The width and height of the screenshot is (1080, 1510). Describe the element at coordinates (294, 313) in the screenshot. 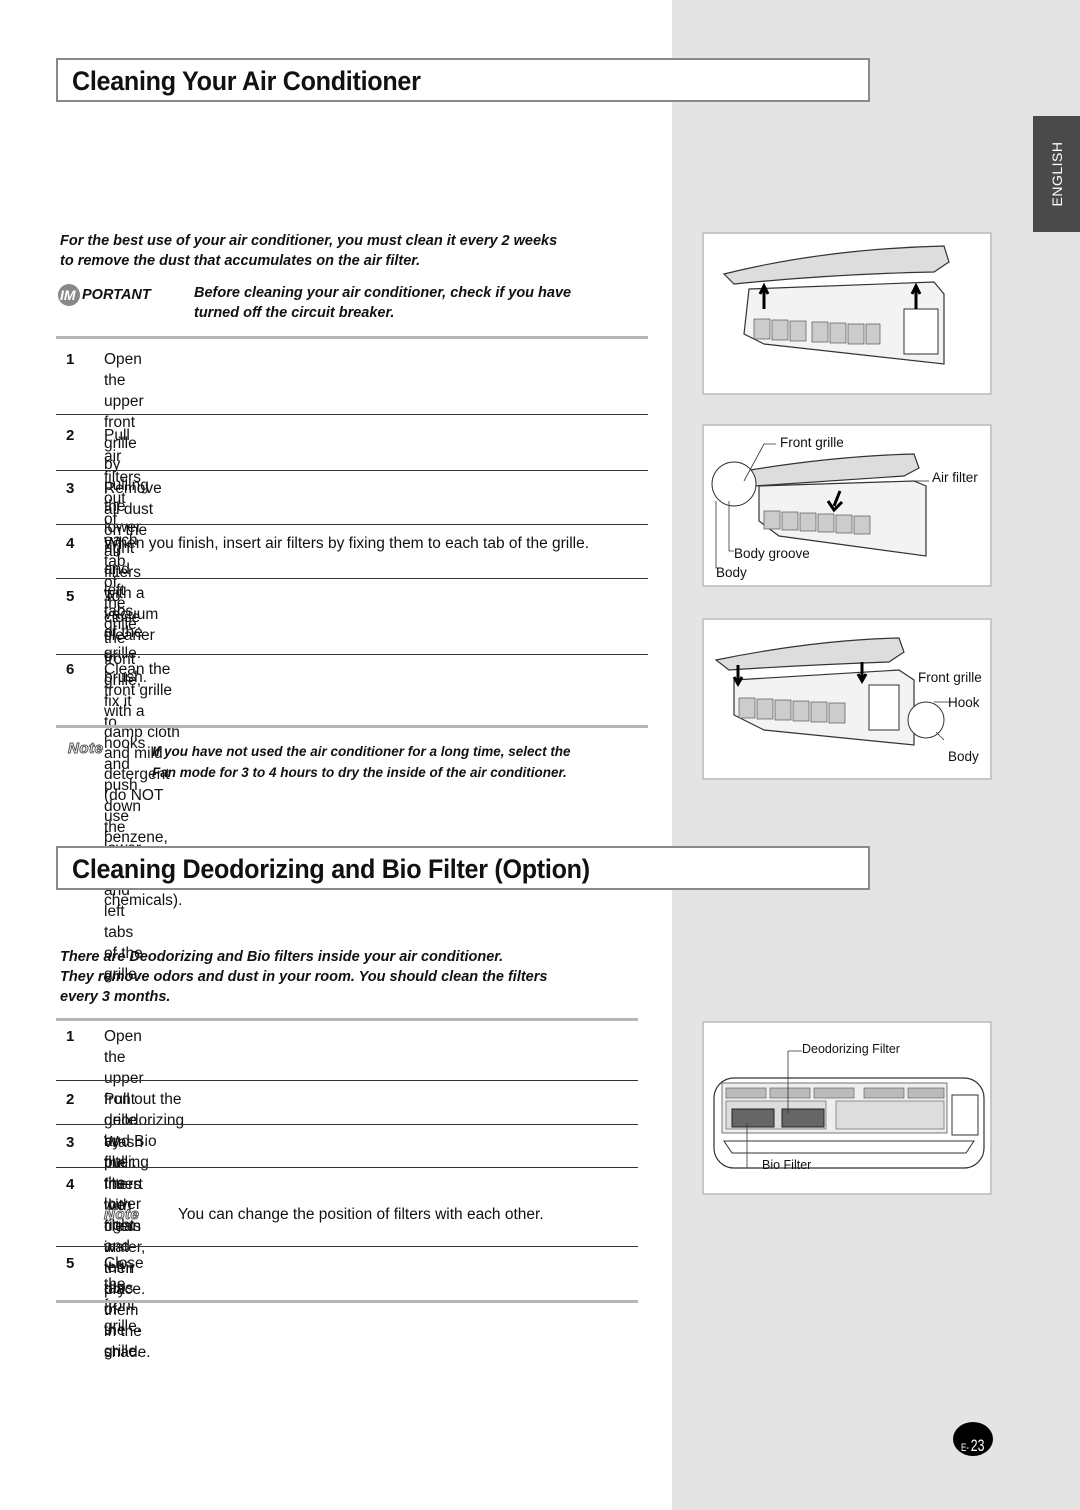

I see `important-line: turned off the circuit breaker.` at that location.